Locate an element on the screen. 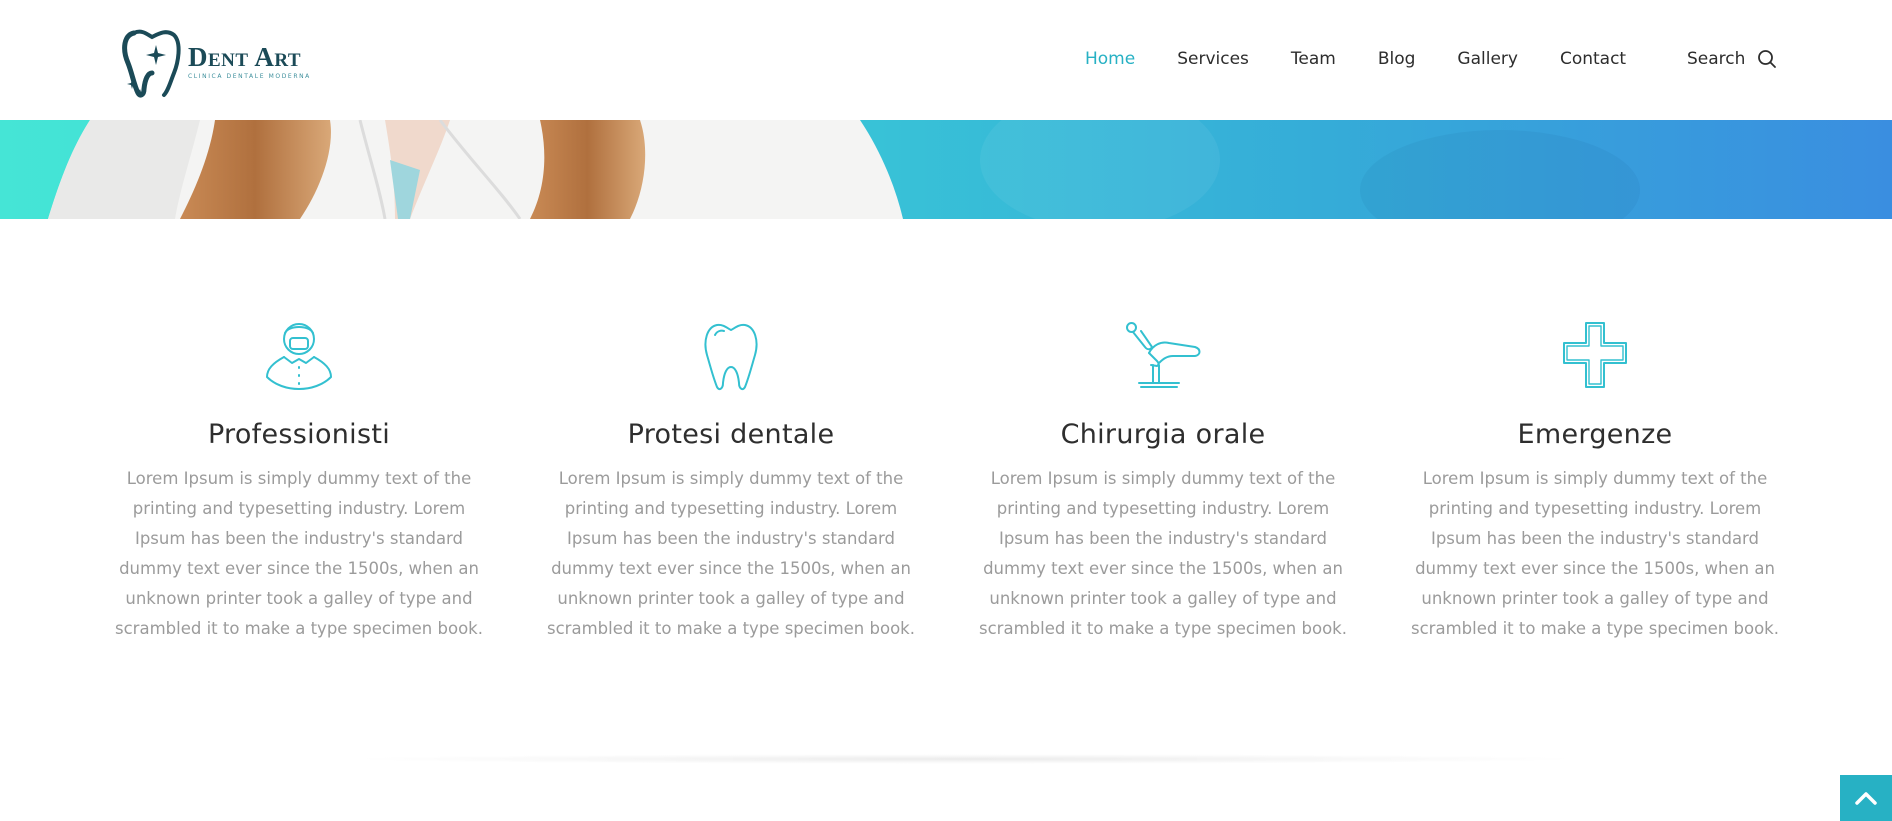 The image size is (1892, 821). hero-banner is located at coordinates (946, 169).